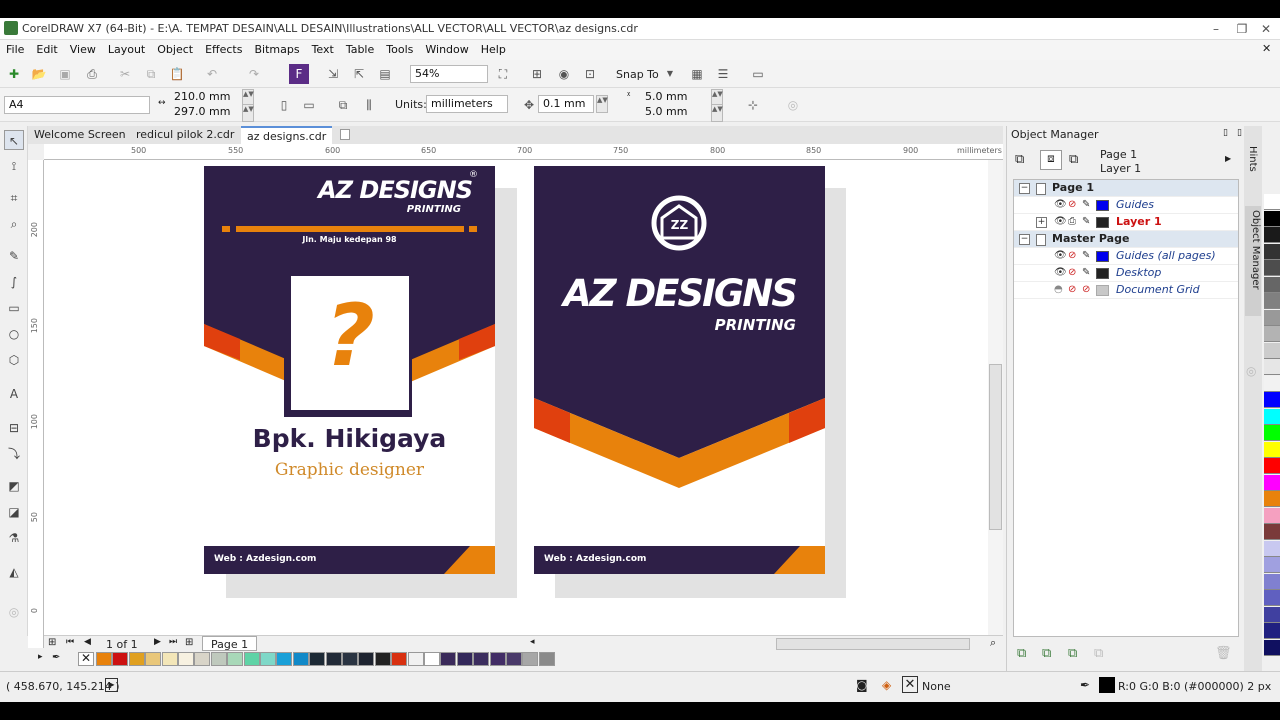  Describe the element at coordinates (993, 643) in the screenshot. I see `zoom-navigator-icon: ⌕` at that location.